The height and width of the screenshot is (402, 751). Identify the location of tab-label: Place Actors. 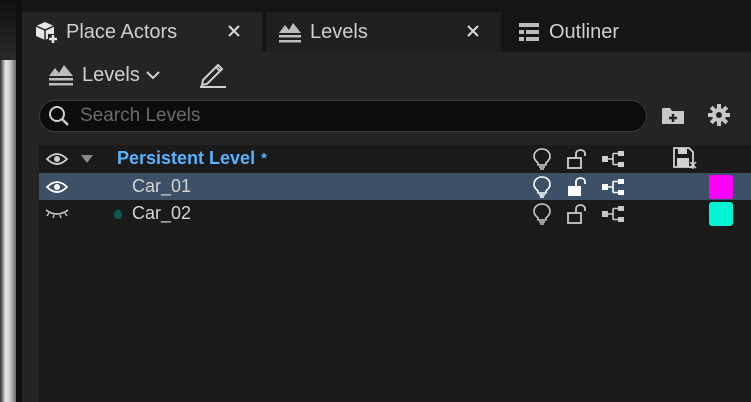
(122, 31).